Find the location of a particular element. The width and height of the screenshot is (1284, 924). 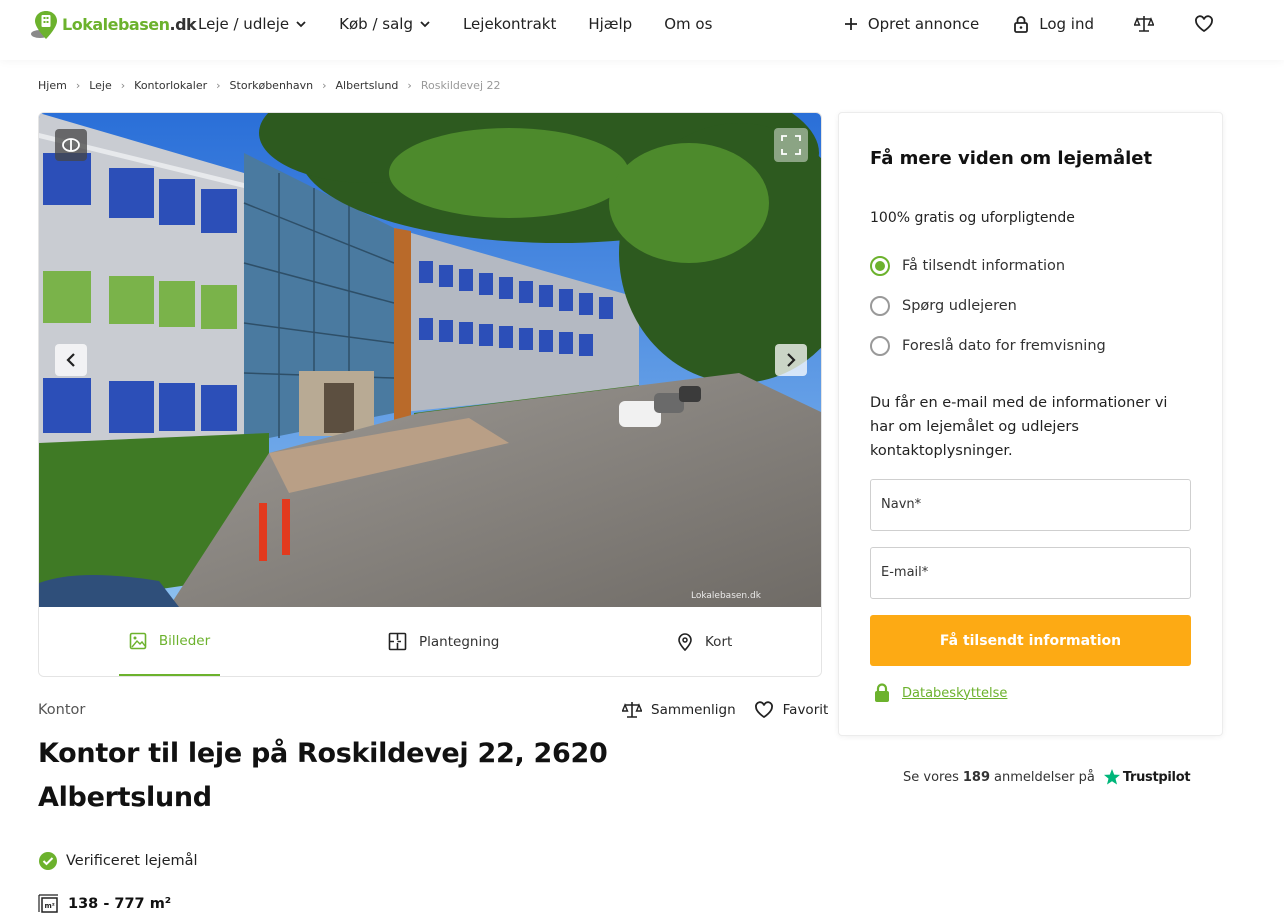

email-field-placeholder: E-mail* is located at coordinates (905, 572).